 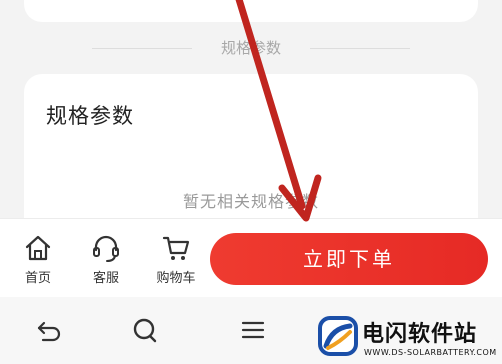 I want to click on menu-icon, so click(x=253, y=330).